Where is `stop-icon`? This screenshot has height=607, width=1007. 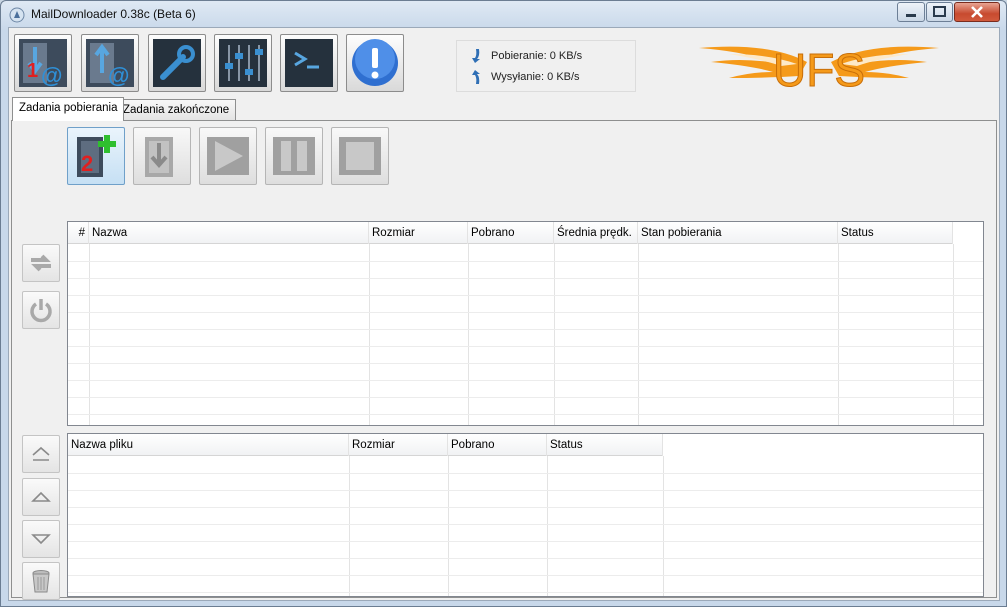 stop-icon is located at coordinates (360, 156).